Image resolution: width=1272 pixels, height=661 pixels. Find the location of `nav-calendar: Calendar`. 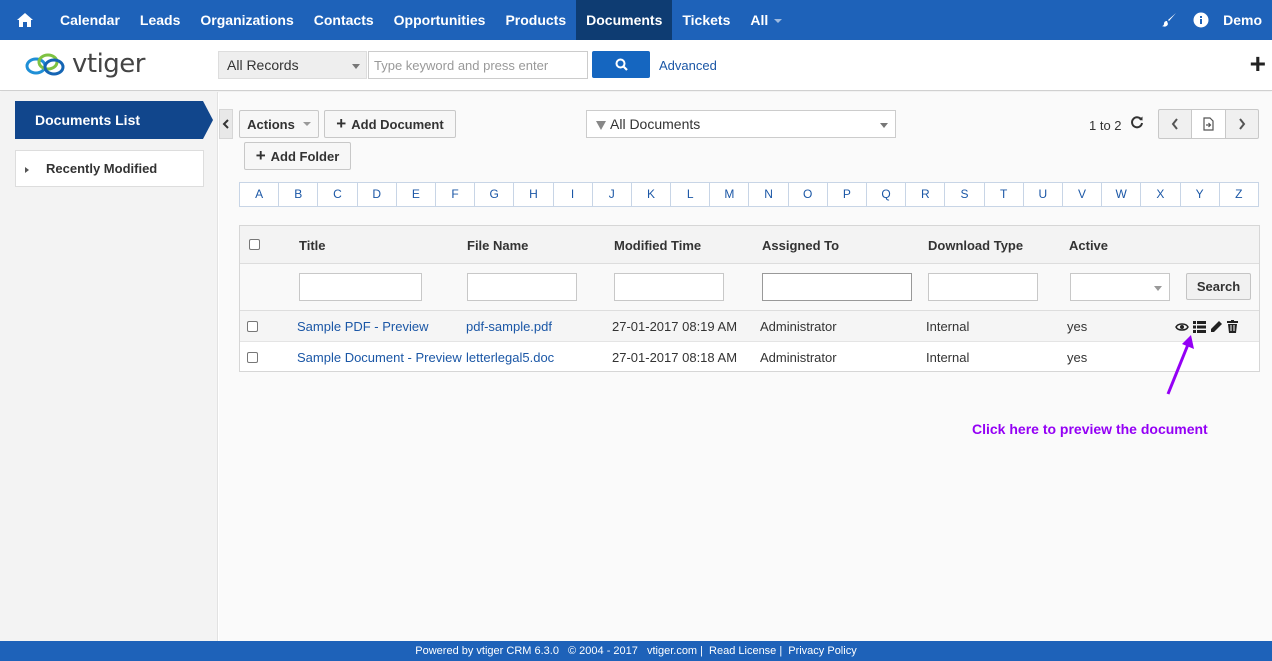

nav-calendar: Calendar is located at coordinates (90, 20).